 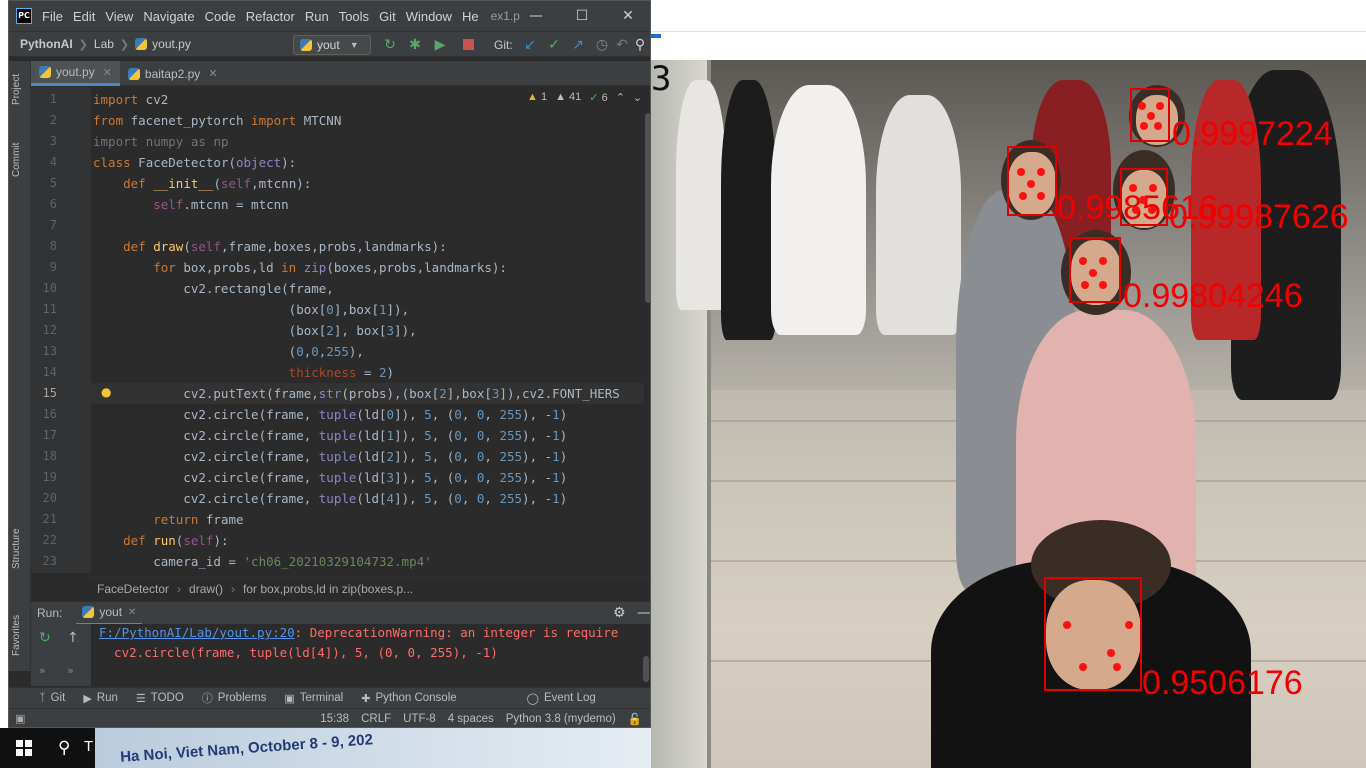 I want to click on code-line: return frame, so click(x=168, y=519).